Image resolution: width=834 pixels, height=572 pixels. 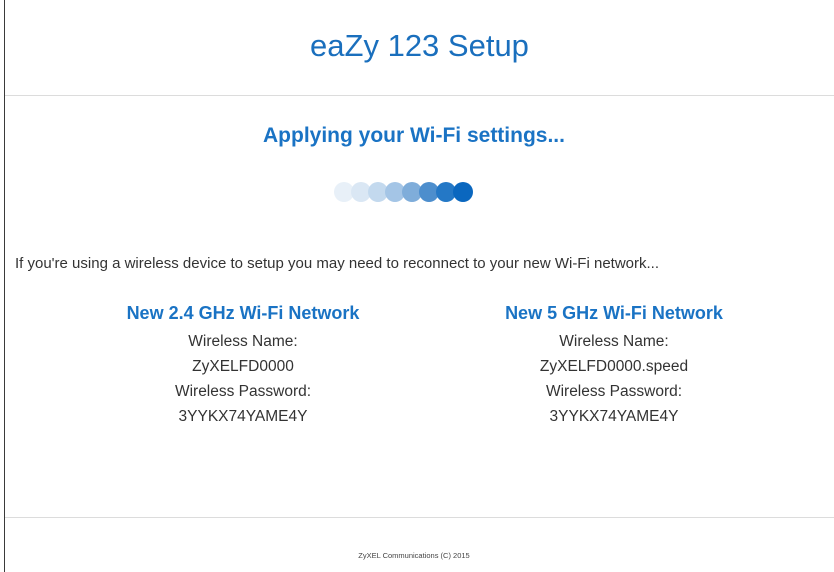 I want to click on network-24ghz-password-label: Wireless Password:, so click(x=243, y=391).